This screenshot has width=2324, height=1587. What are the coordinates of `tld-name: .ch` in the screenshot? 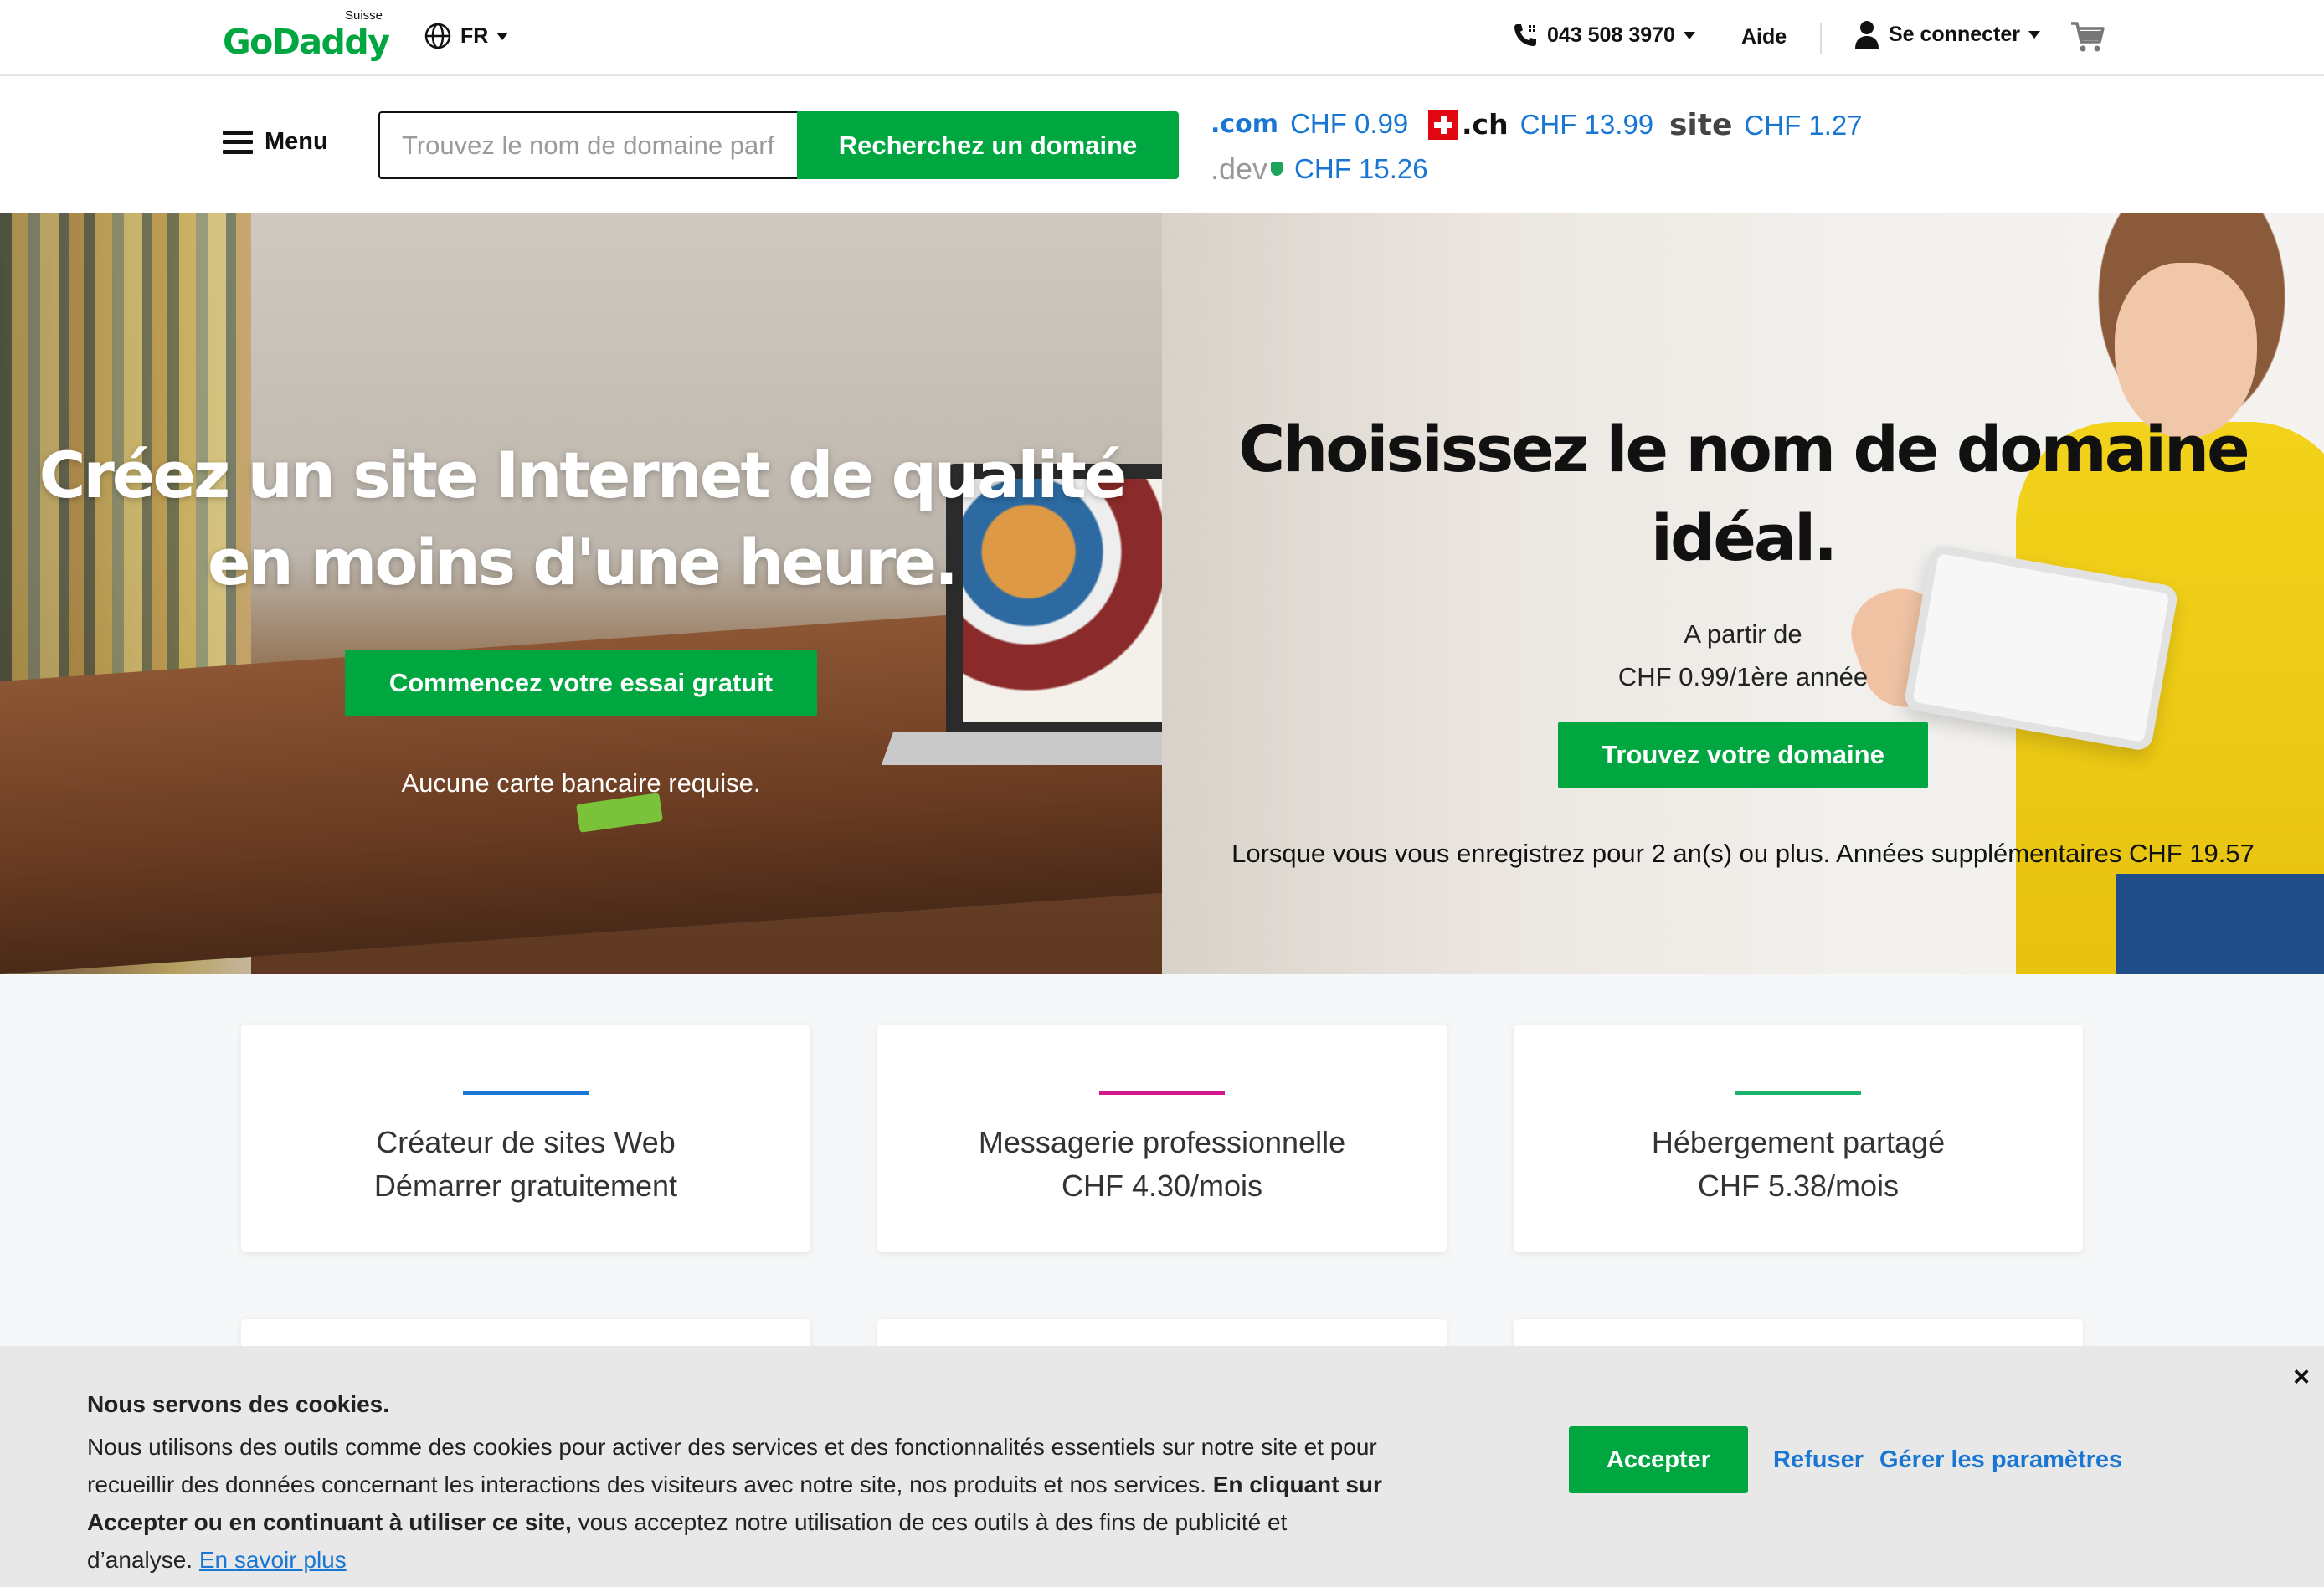 It's located at (1485, 125).